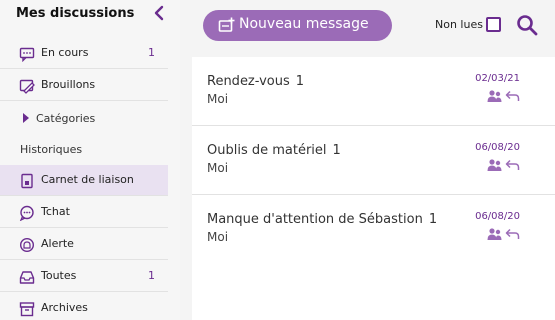 Image resolution: width=555 pixels, height=320 pixels. I want to click on message-subject: Oublis de matériel, so click(267, 150).